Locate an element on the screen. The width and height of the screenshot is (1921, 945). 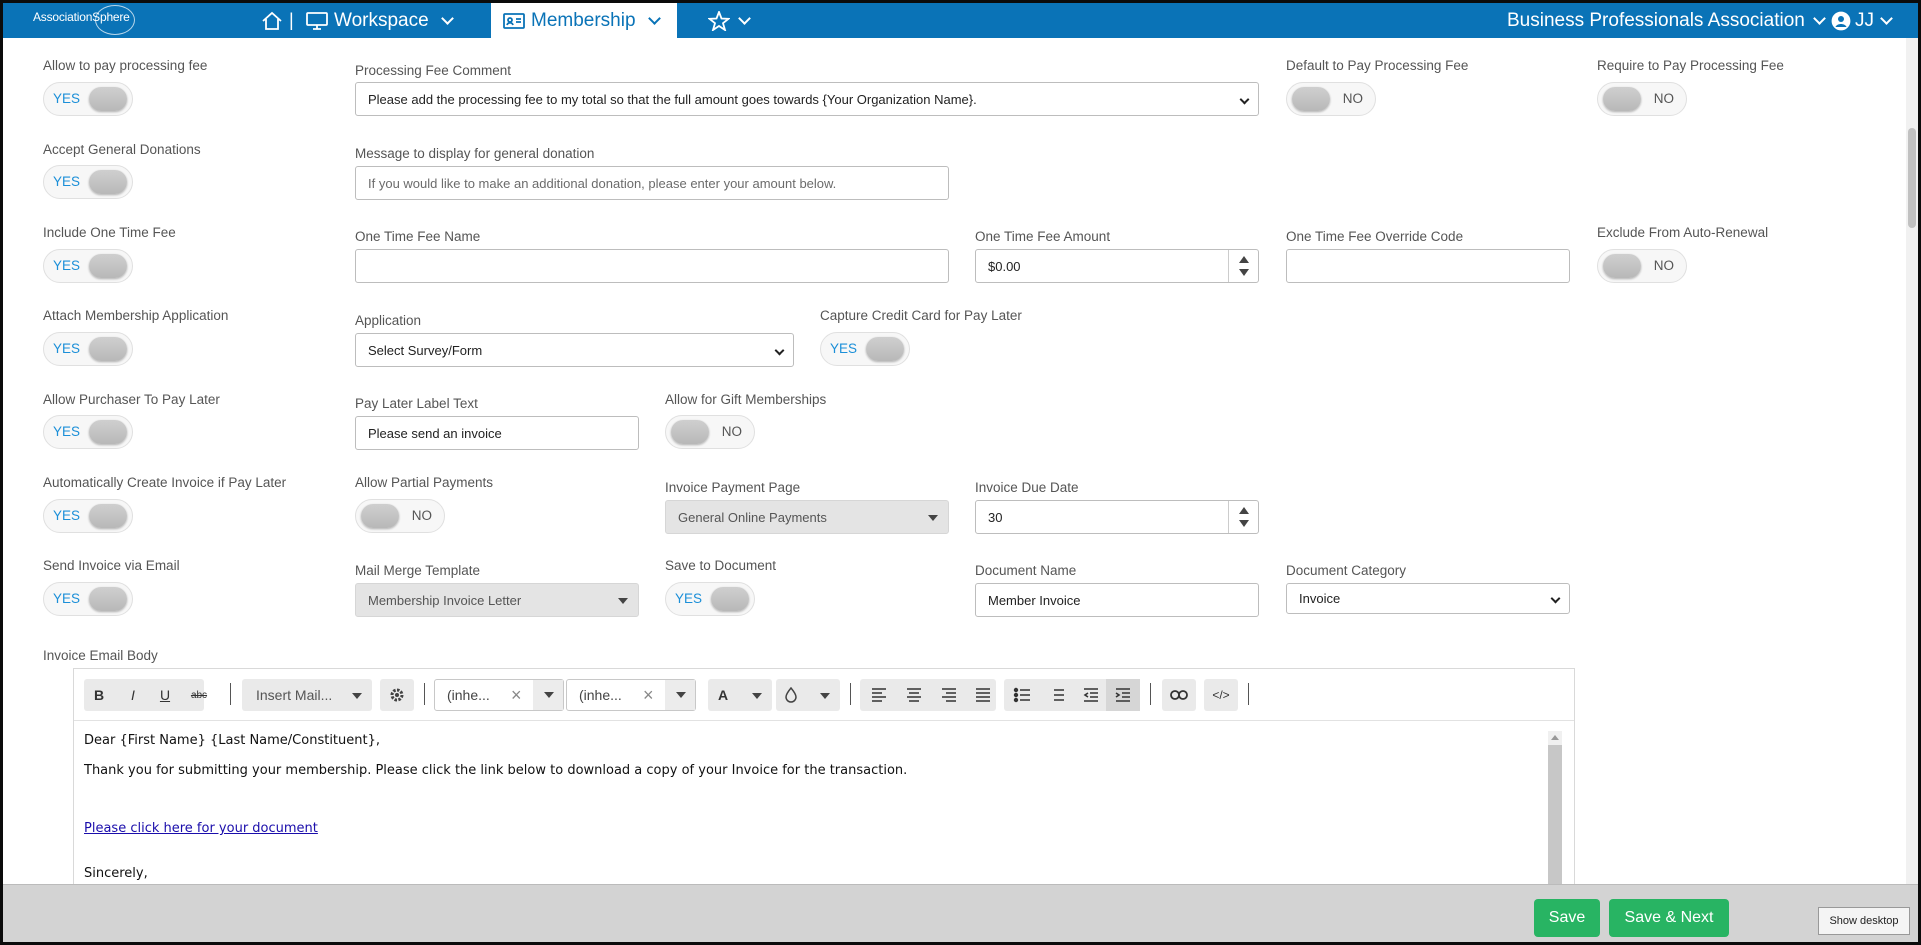
toggle-state: NO is located at coordinates (421, 515).